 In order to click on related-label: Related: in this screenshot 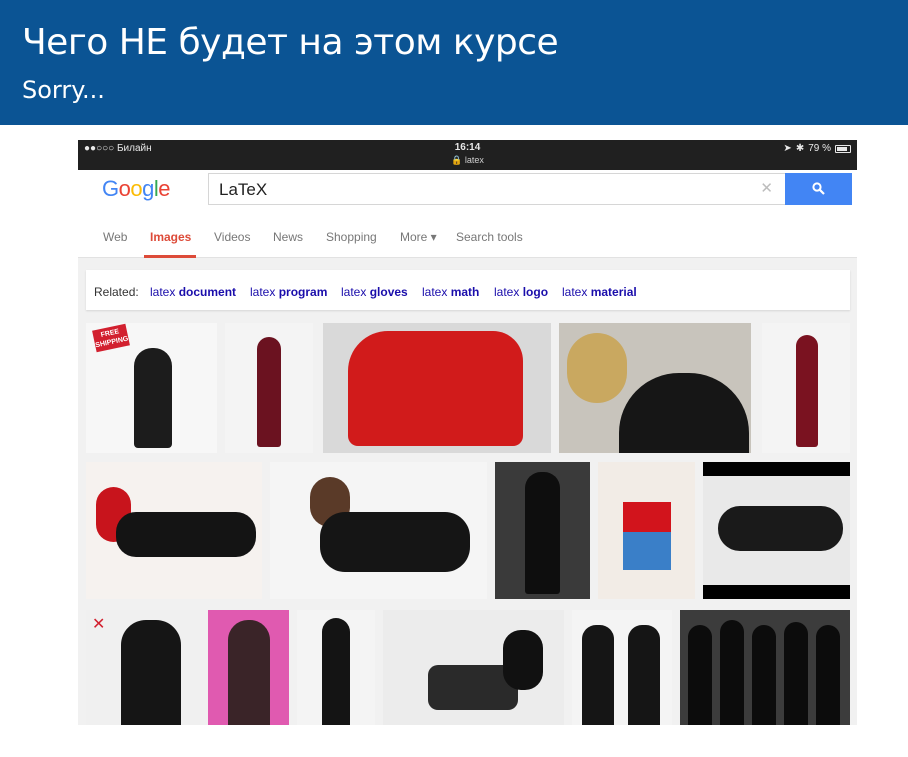, I will do `click(116, 292)`.